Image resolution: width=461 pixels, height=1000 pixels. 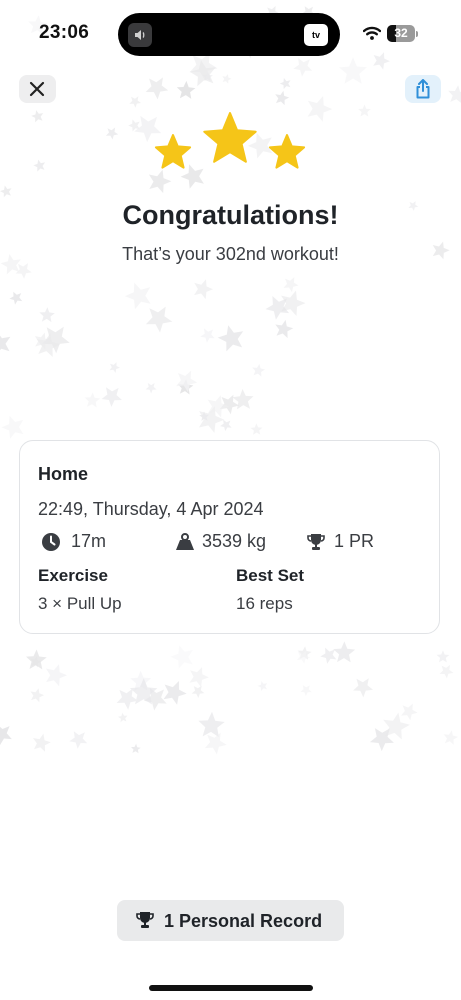 I want to click on rating-stars, so click(x=230, y=140).